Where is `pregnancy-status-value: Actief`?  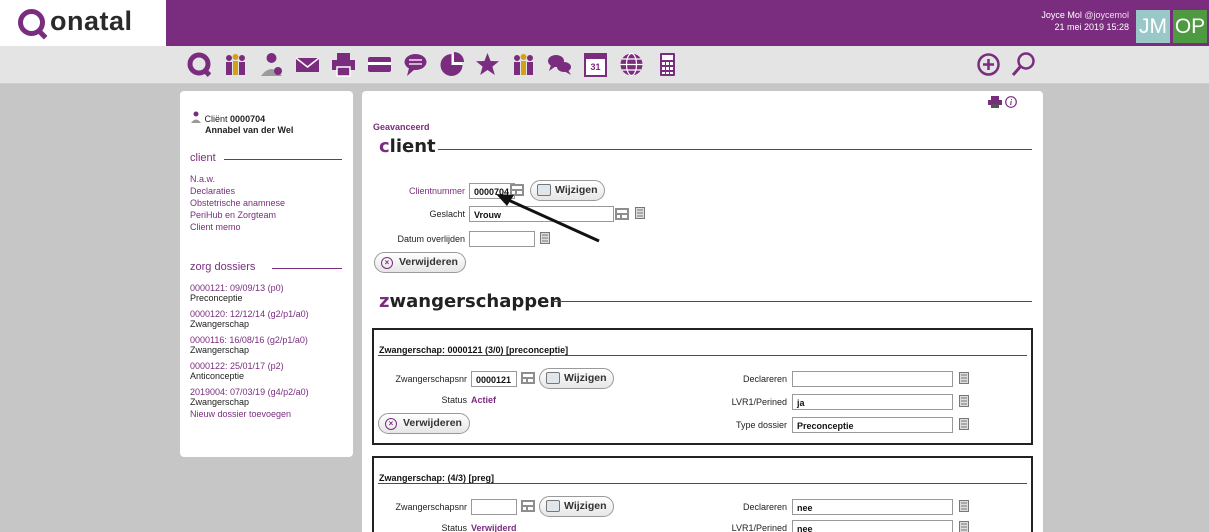 pregnancy-status-value: Actief is located at coordinates (484, 400).